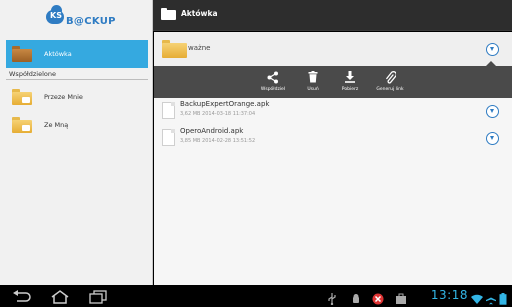 This screenshot has height=307, width=512. I want to click on cloud-logo-icon: KS, so click(55, 14).